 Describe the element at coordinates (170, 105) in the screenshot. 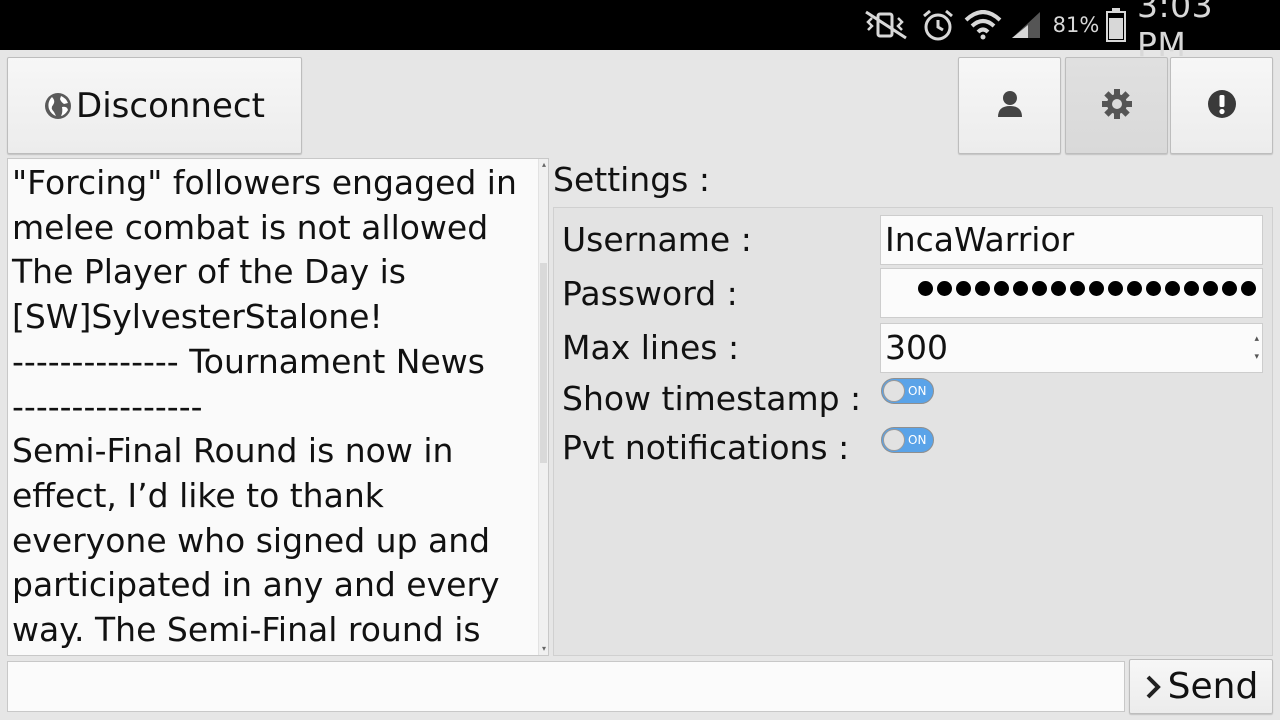

I see `disconnect-label: Disconnect` at that location.